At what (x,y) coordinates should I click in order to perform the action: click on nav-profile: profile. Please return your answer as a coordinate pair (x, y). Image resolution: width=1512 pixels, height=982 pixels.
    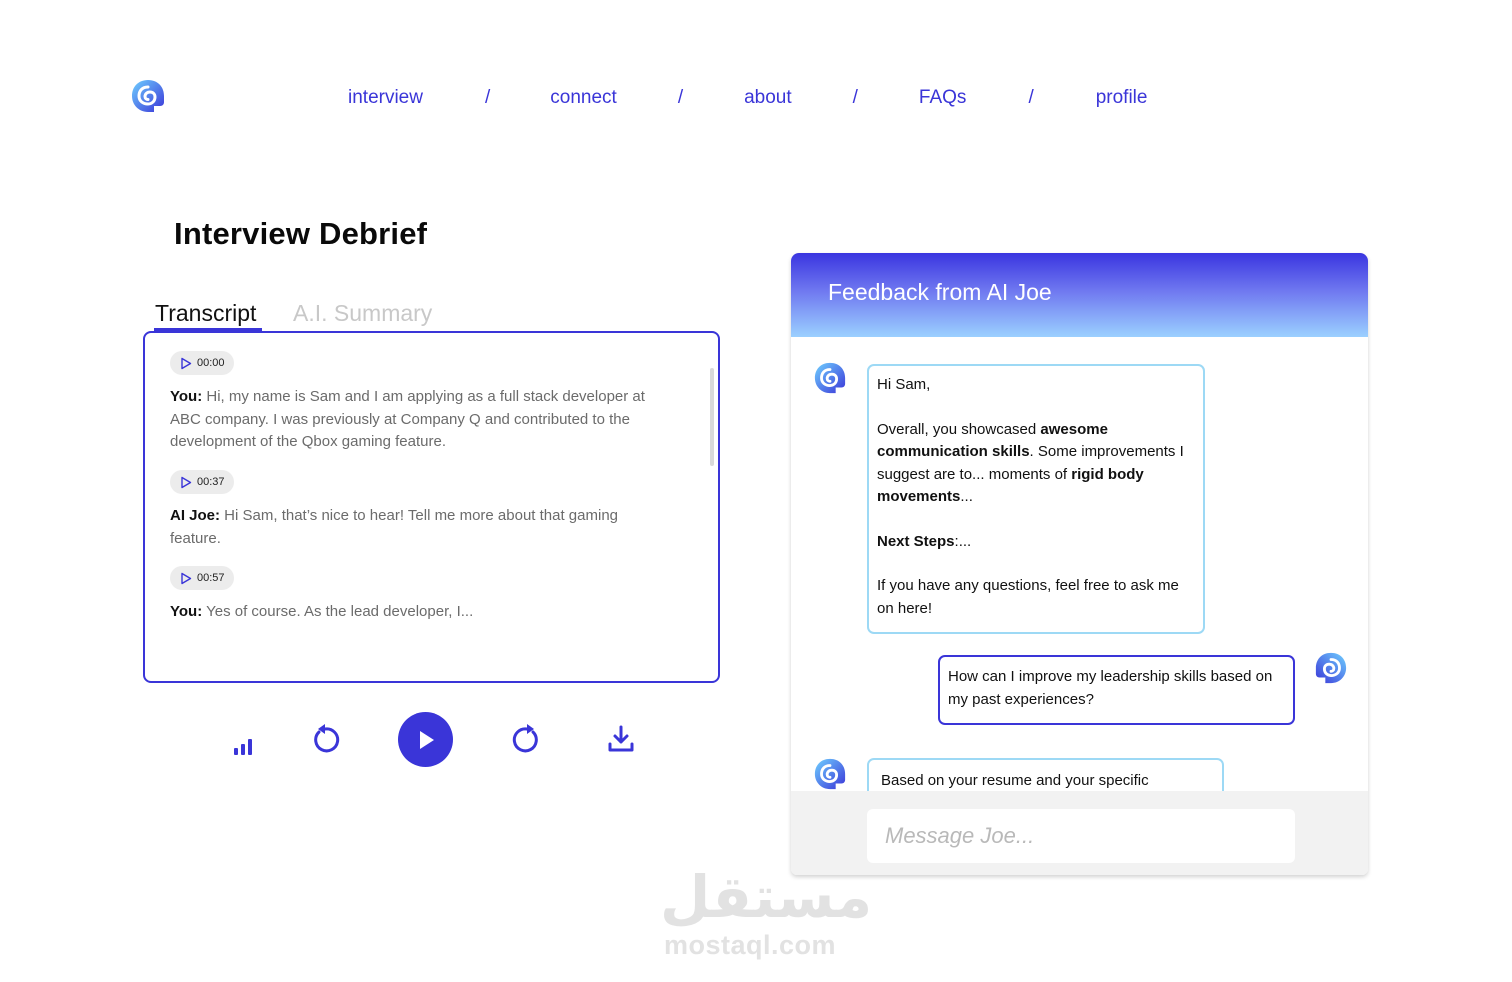
    Looking at the image, I should click on (1122, 98).